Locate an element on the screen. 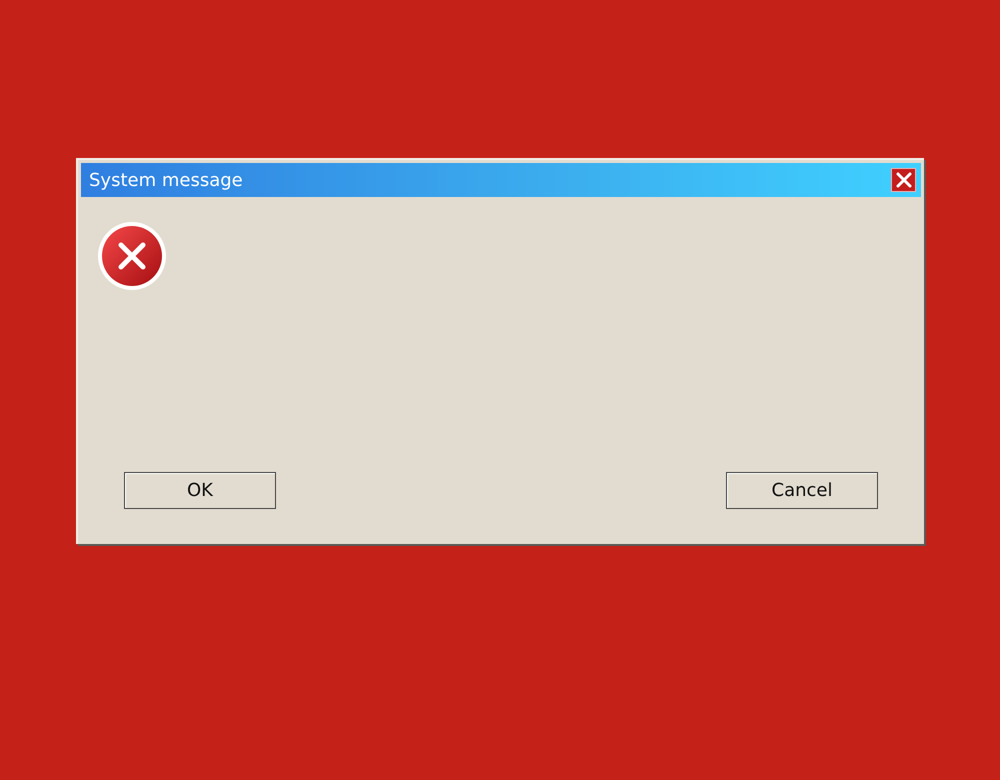 The height and width of the screenshot is (780, 1000). cancel-button: Cancel is located at coordinates (802, 490).